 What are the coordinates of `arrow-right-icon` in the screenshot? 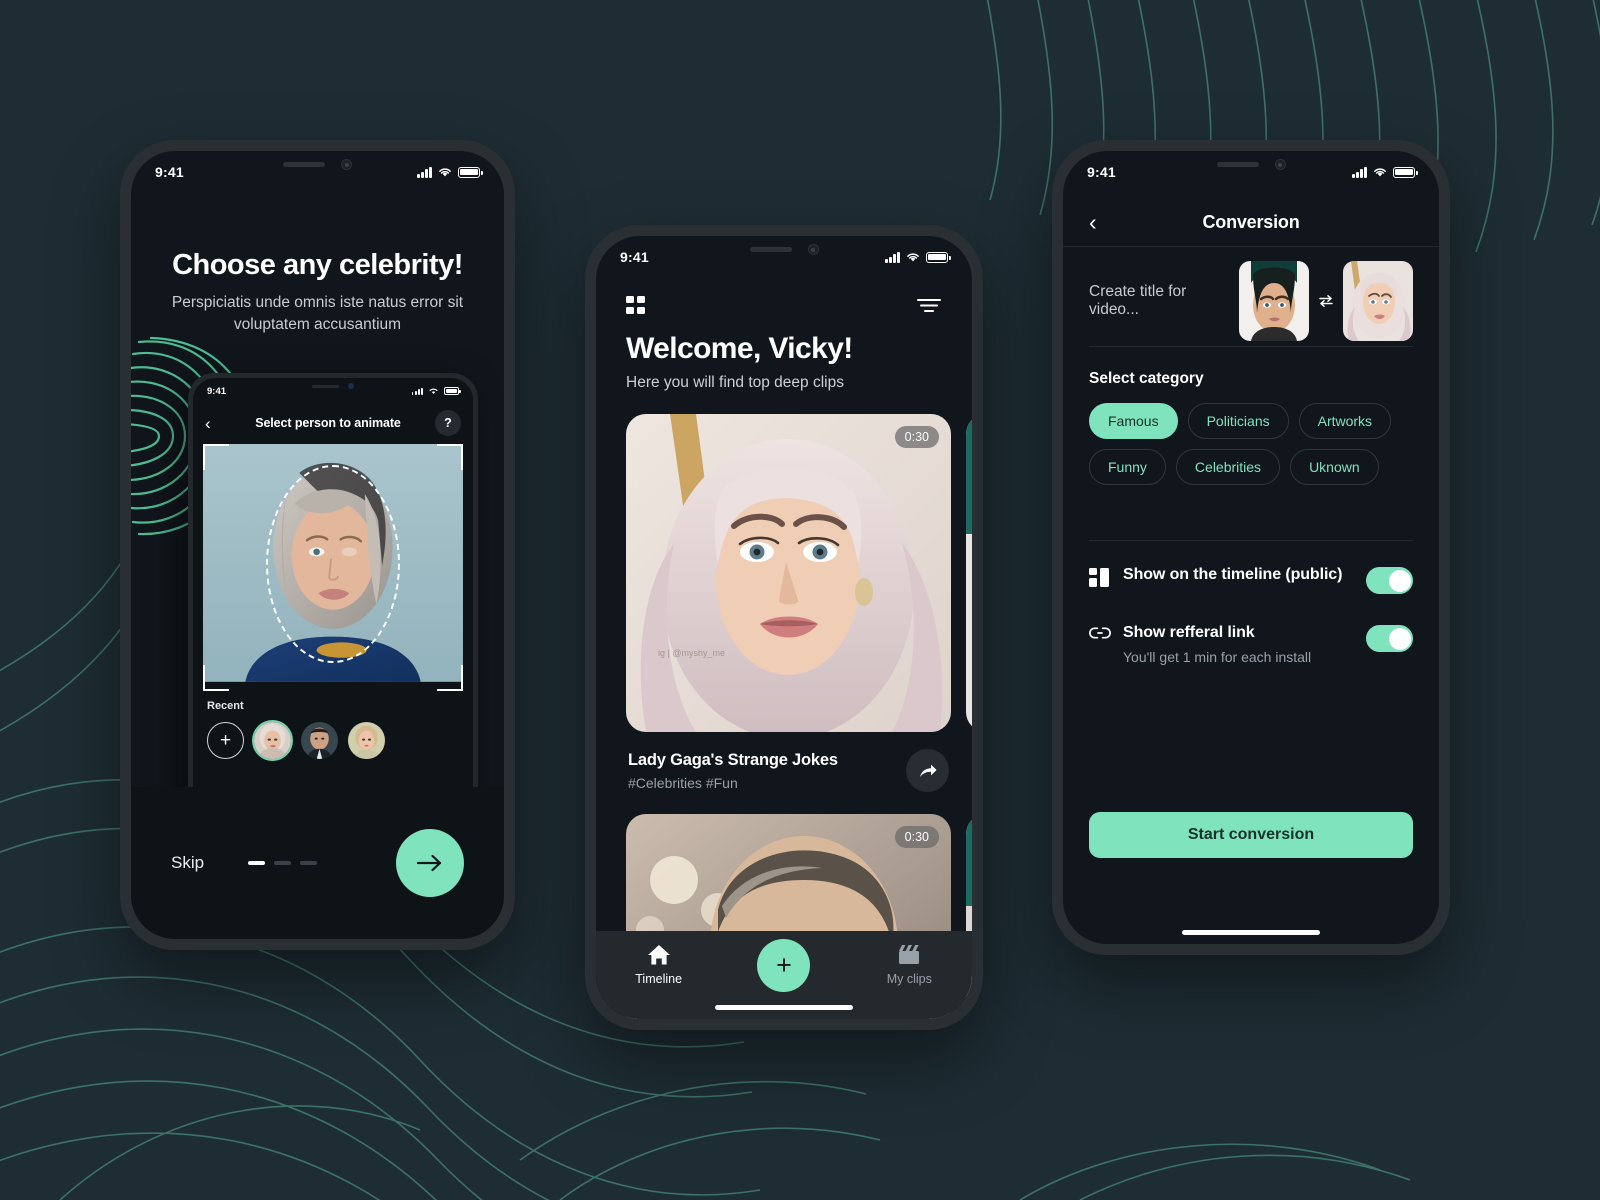 It's located at (429, 863).